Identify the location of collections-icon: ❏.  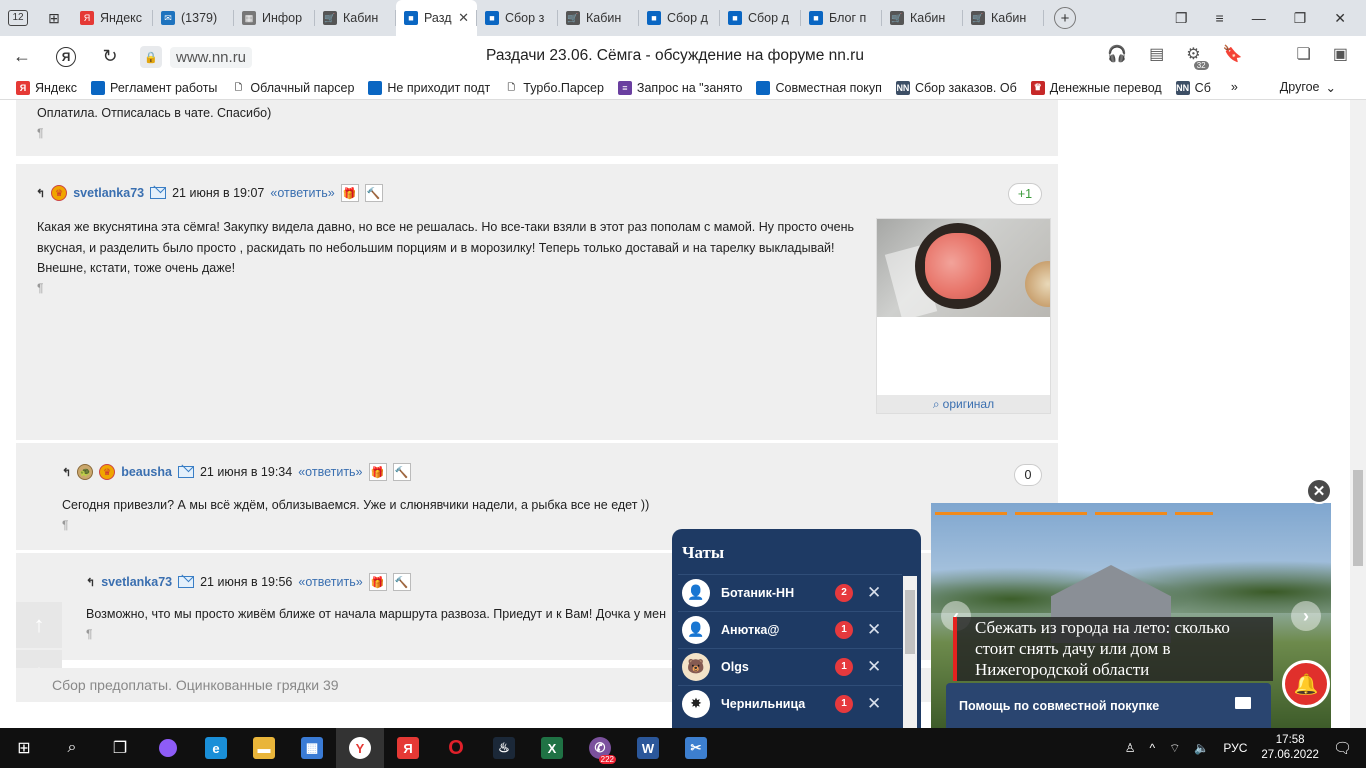
(1304, 54).